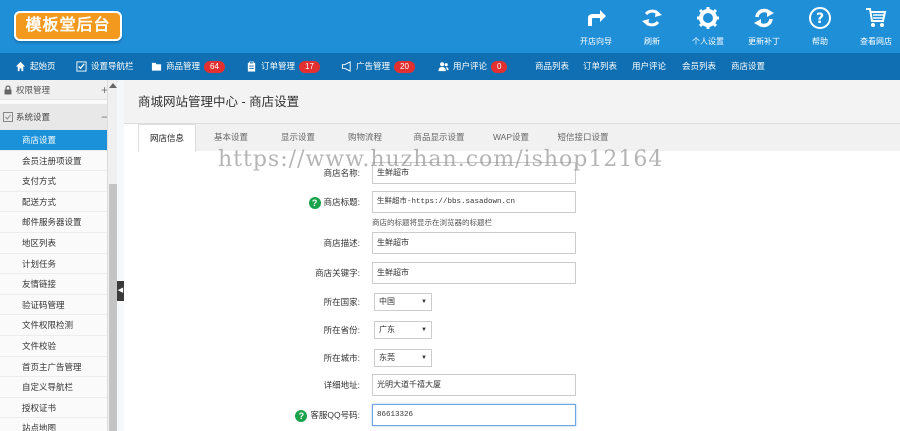 The image size is (900, 431). Describe the element at coordinates (764, 26) in the screenshot. I see `toolbar-button-update: 更新补丁` at that location.